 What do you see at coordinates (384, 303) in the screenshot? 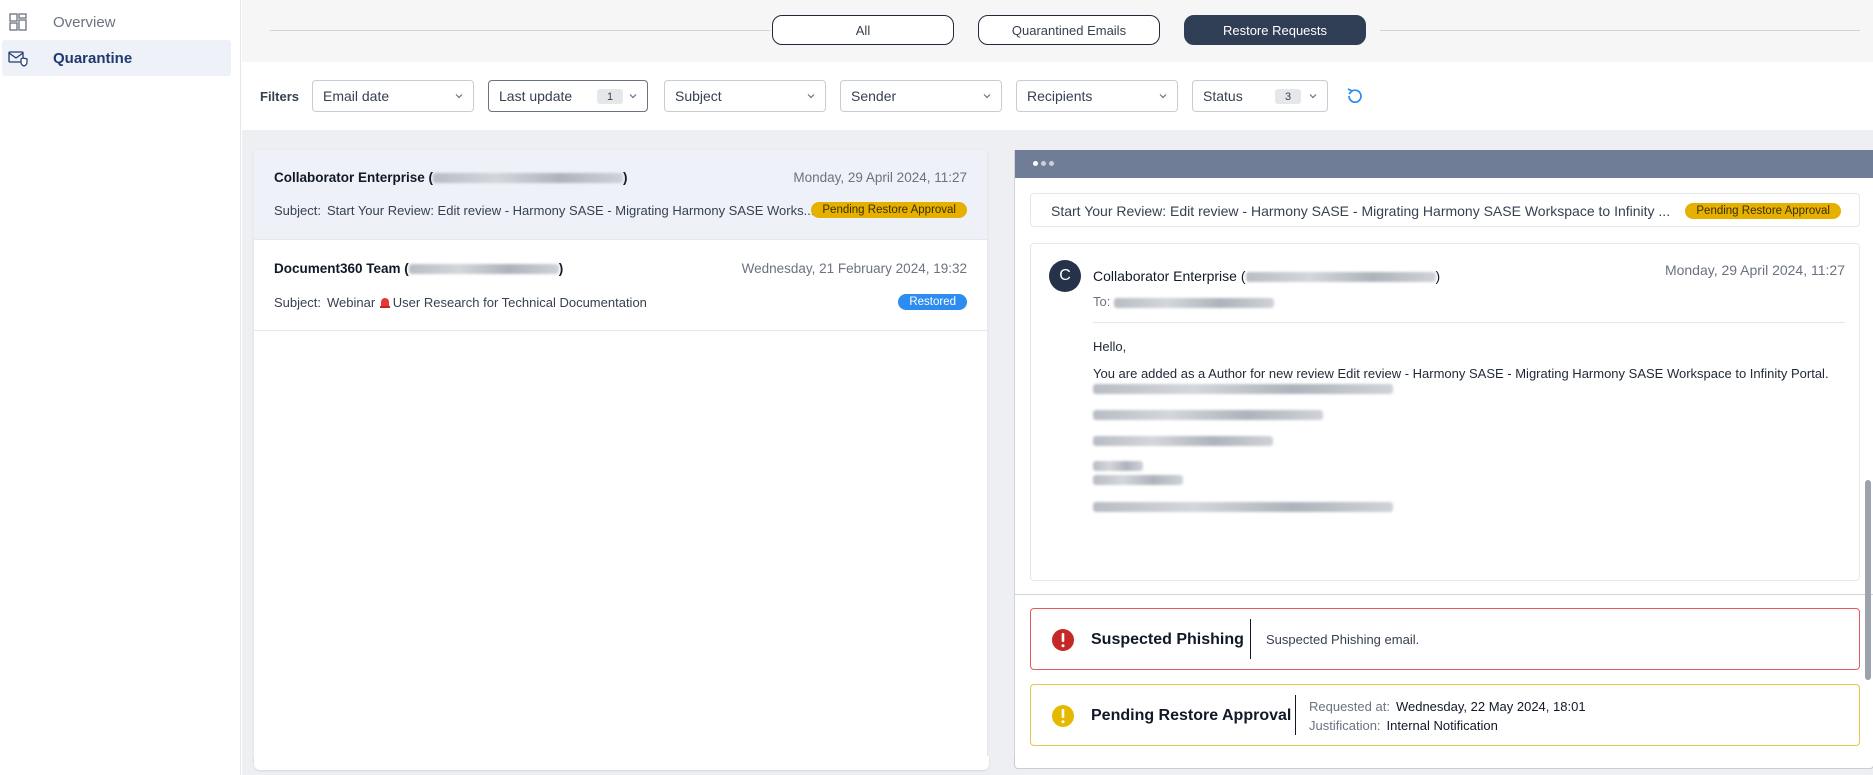
I see `alarm-icon` at bounding box center [384, 303].